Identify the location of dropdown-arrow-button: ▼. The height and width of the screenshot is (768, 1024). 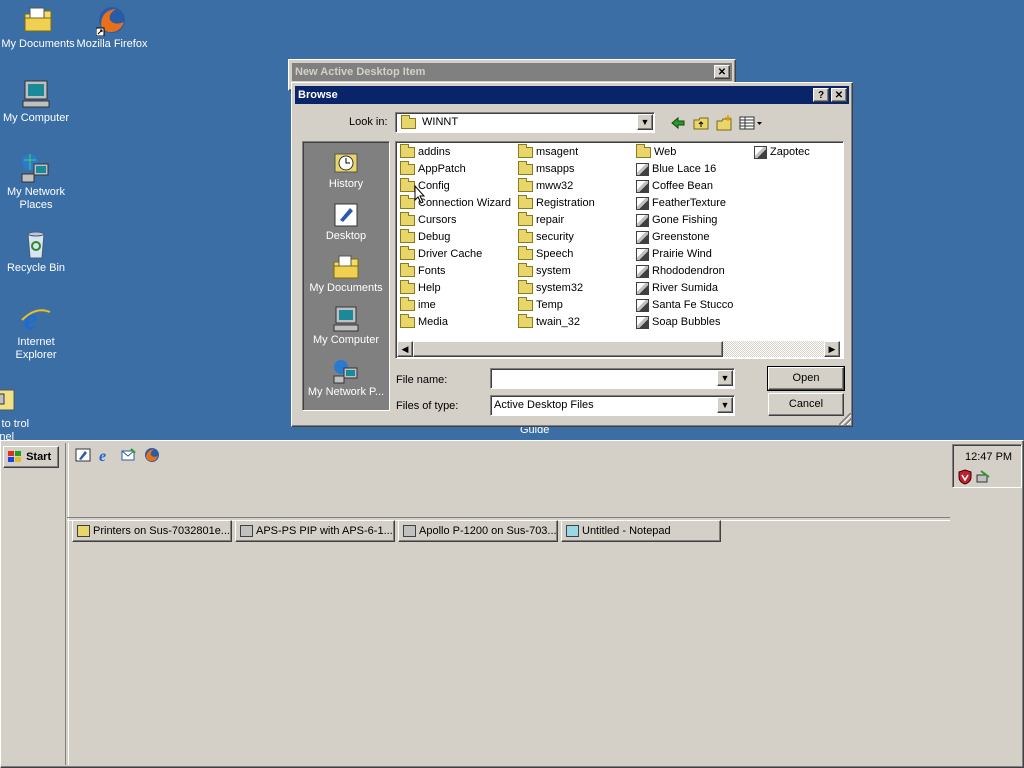
(645, 122).